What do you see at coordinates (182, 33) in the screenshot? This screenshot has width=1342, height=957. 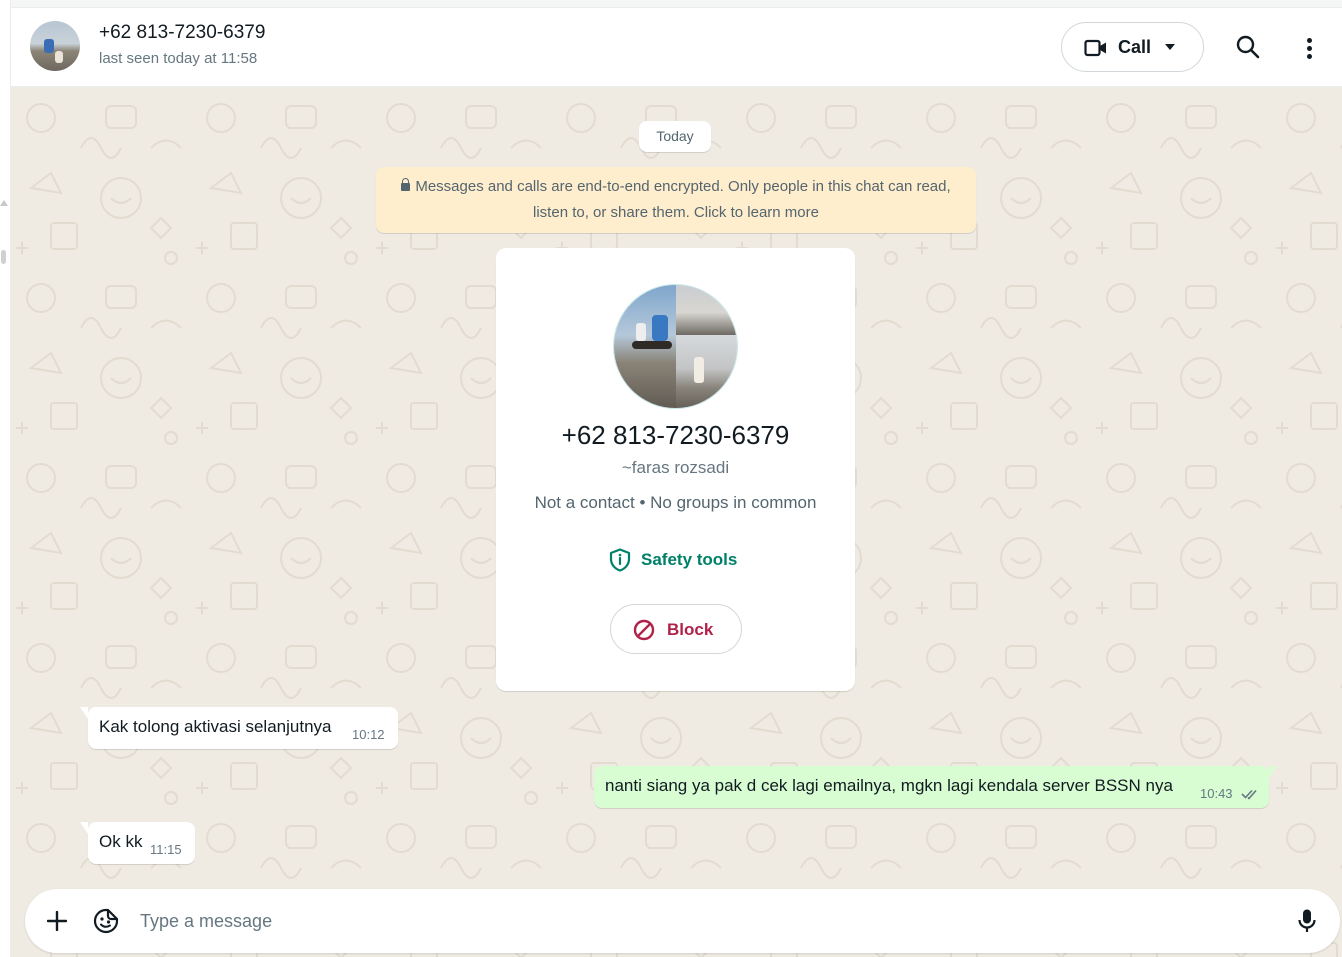 I see `contact-title: +62 813-7230-6379` at bounding box center [182, 33].